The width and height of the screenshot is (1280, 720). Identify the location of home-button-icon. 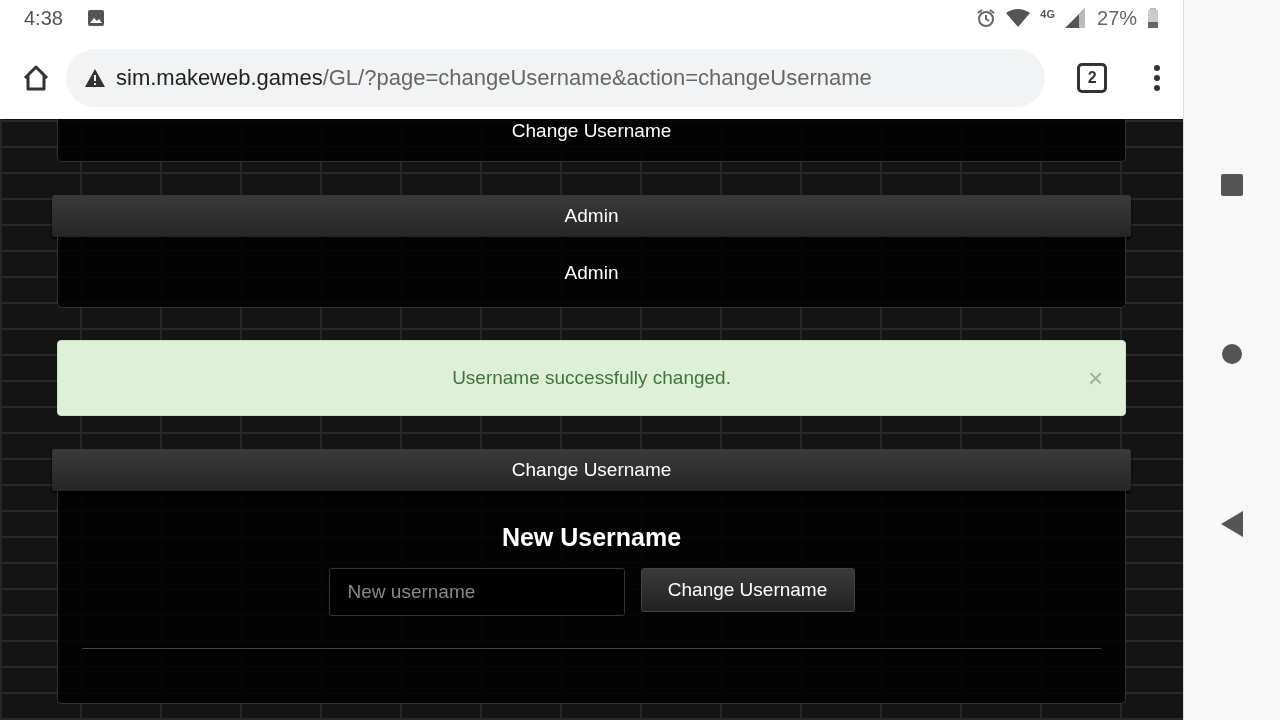
(1232, 354).